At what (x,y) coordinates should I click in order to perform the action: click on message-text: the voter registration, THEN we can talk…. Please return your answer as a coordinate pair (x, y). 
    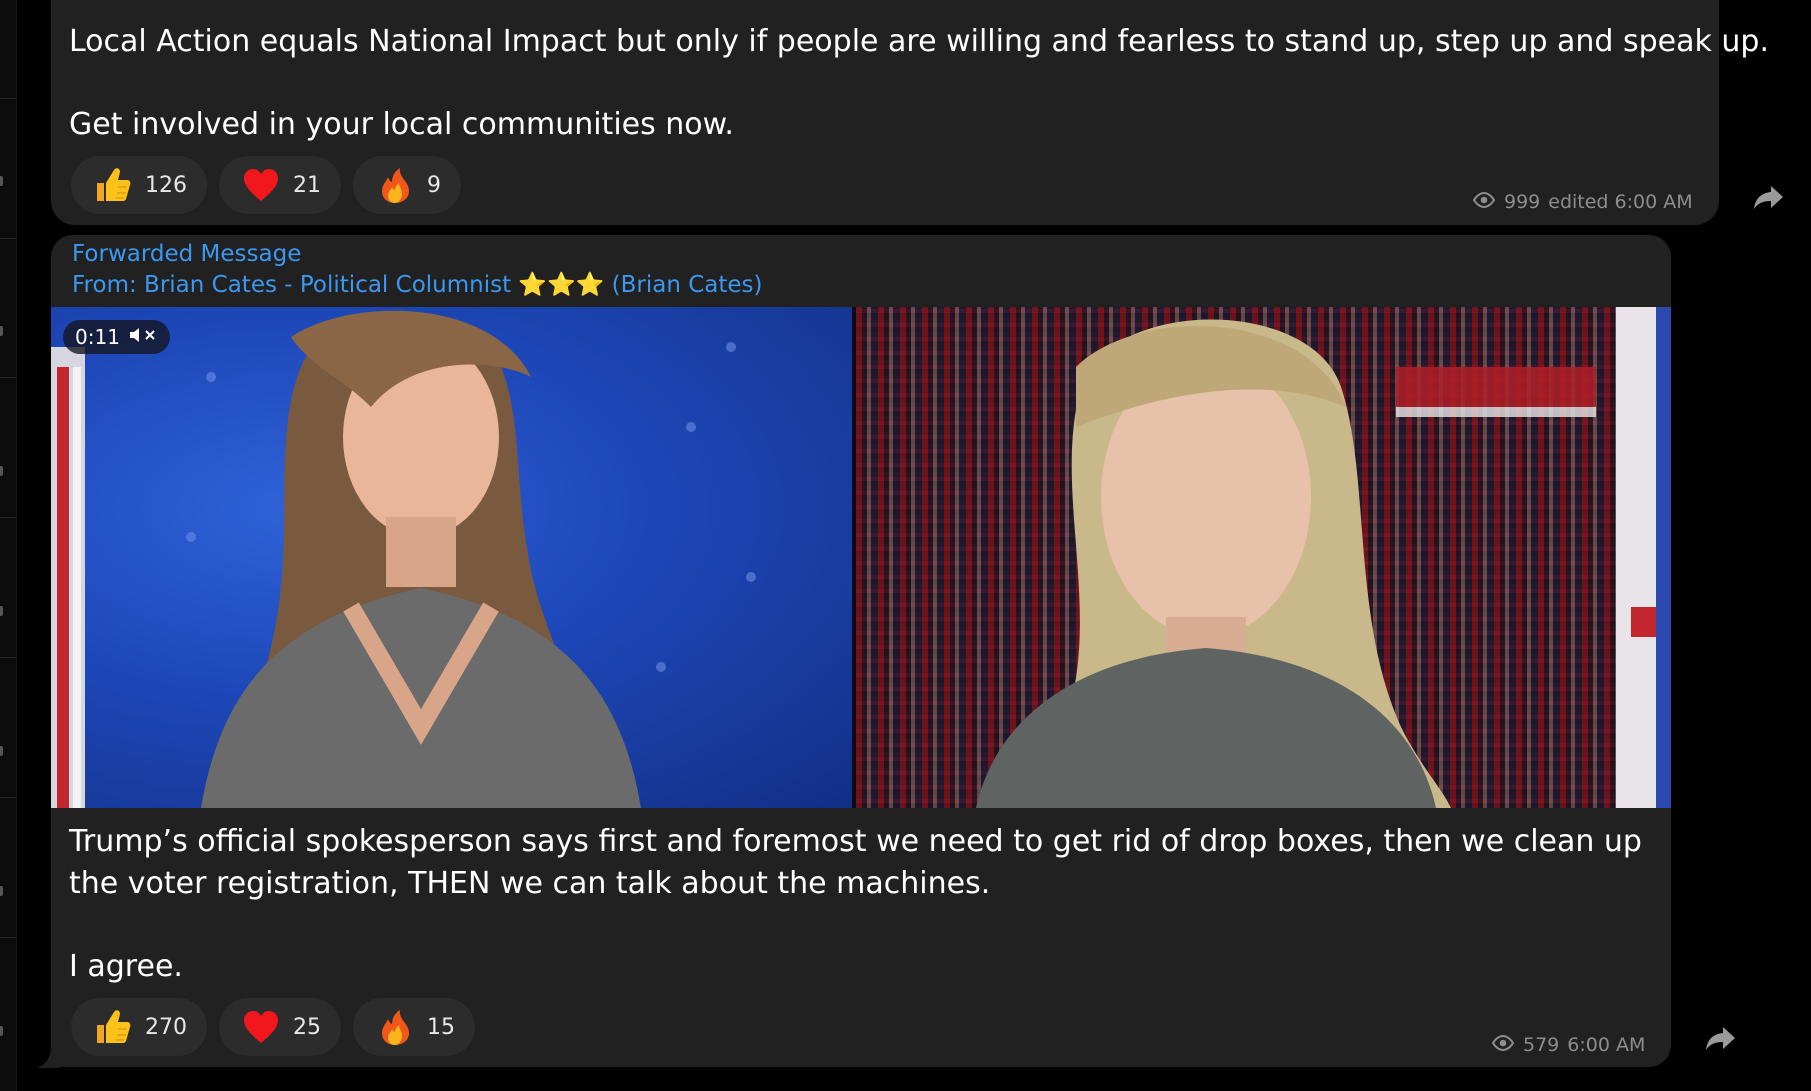
    Looking at the image, I should click on (530, 883).